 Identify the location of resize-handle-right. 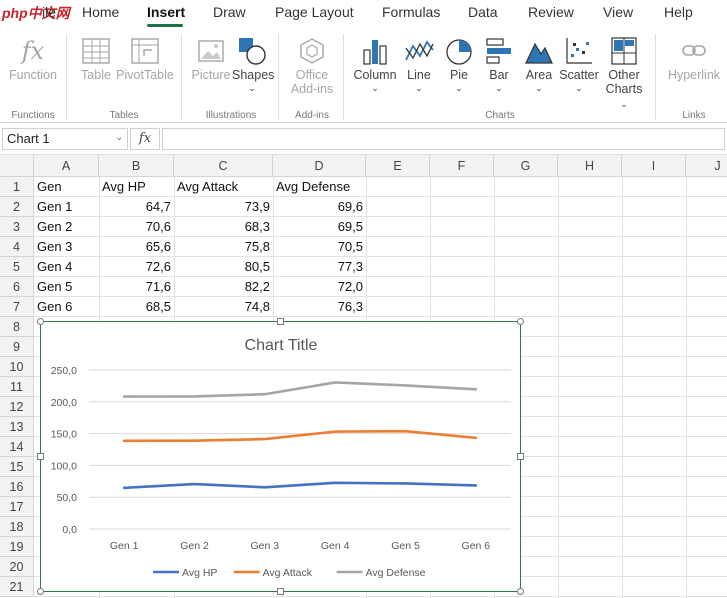
(520, 456).